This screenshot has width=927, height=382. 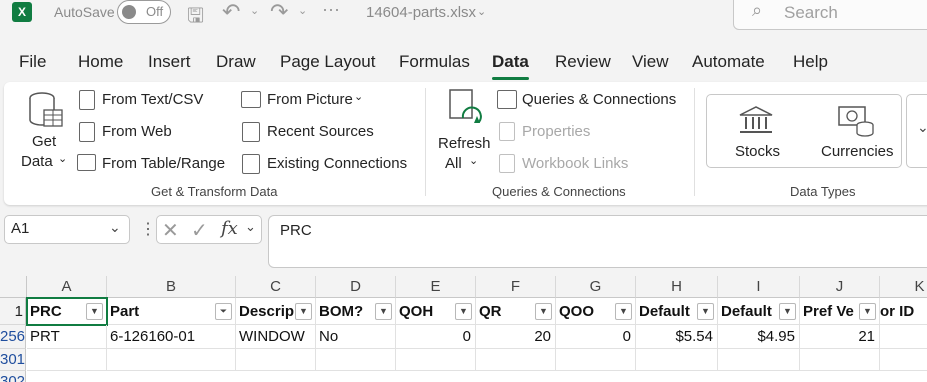 What do you see at coordinates (13, 360) in the screenshot?
I see `row-header: 301` at bounding box center [13, 360].